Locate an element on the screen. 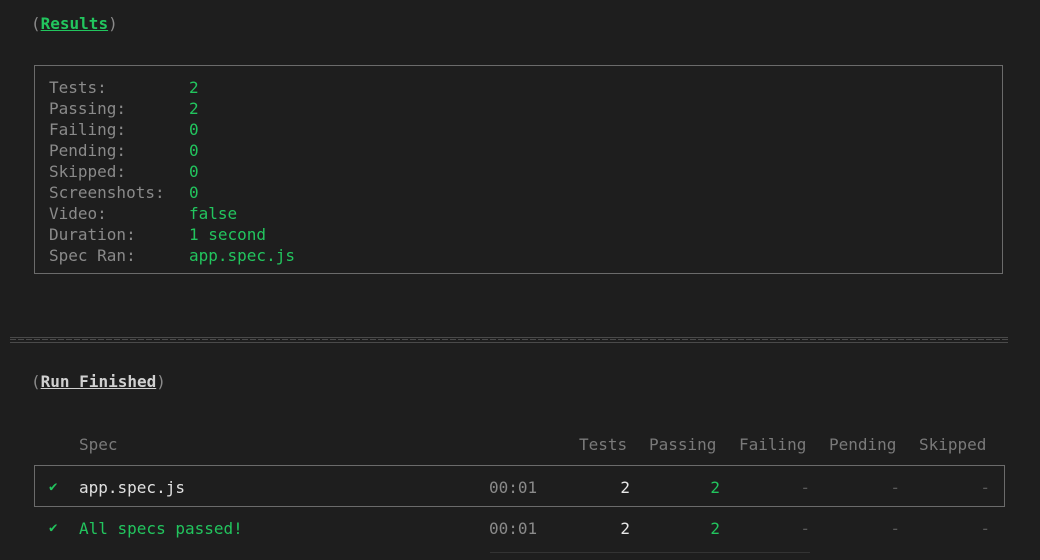  row-pending: - is located at coordinates (895, 487).